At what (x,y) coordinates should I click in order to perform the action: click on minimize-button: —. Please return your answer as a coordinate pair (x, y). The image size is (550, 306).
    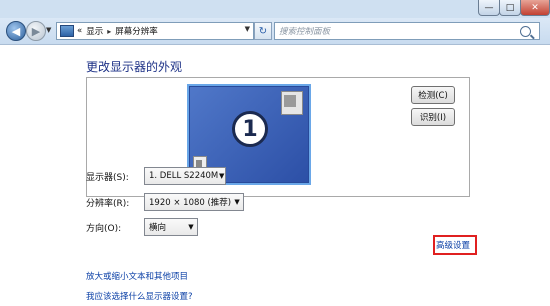
    Looking at the image, I should click on (489, 8).